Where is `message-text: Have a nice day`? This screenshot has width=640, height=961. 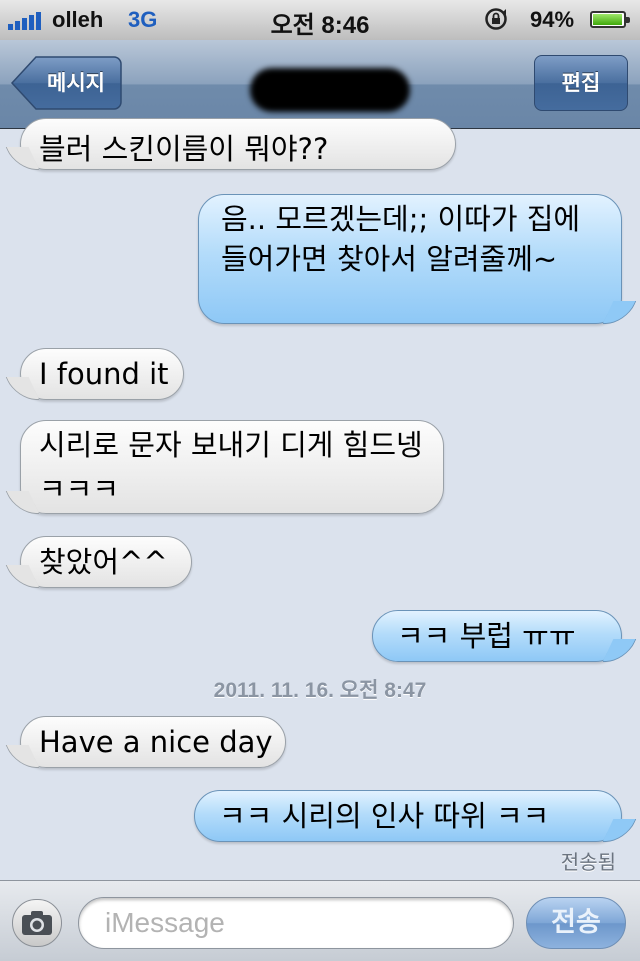
message-text: Have a nice day is located at coordinates (156, 742).